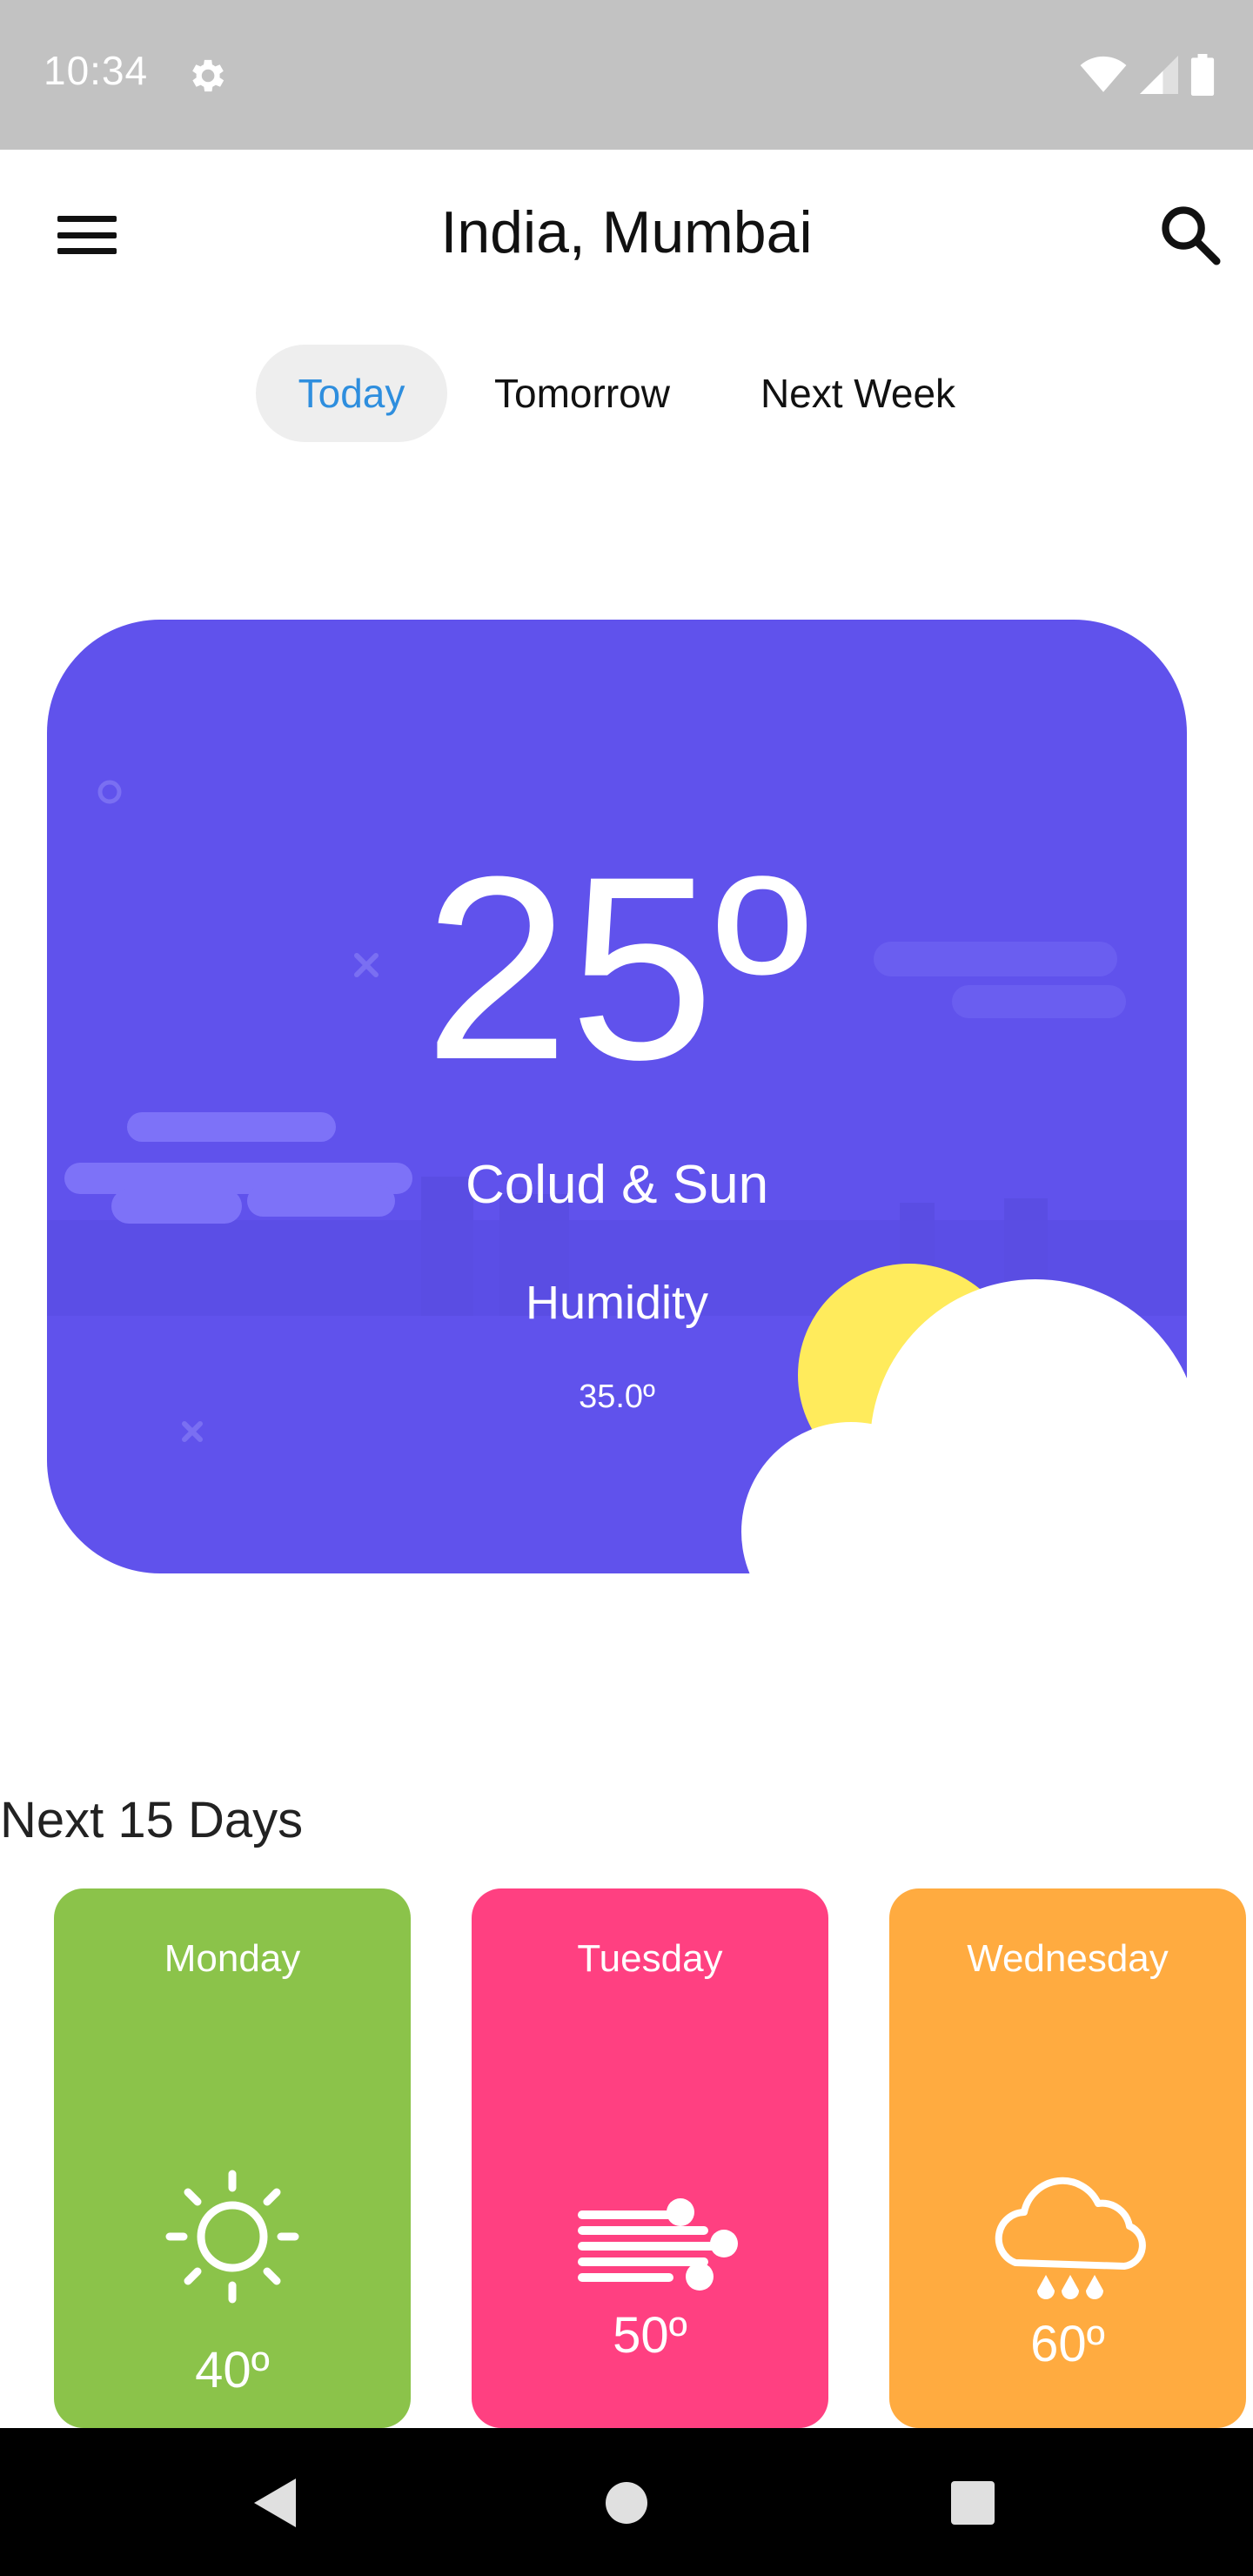  What do you see at coordinates (1067, 2344) in the screenshot?
I see `day-temperature: 60º` at bounding box center [1067, 2344].